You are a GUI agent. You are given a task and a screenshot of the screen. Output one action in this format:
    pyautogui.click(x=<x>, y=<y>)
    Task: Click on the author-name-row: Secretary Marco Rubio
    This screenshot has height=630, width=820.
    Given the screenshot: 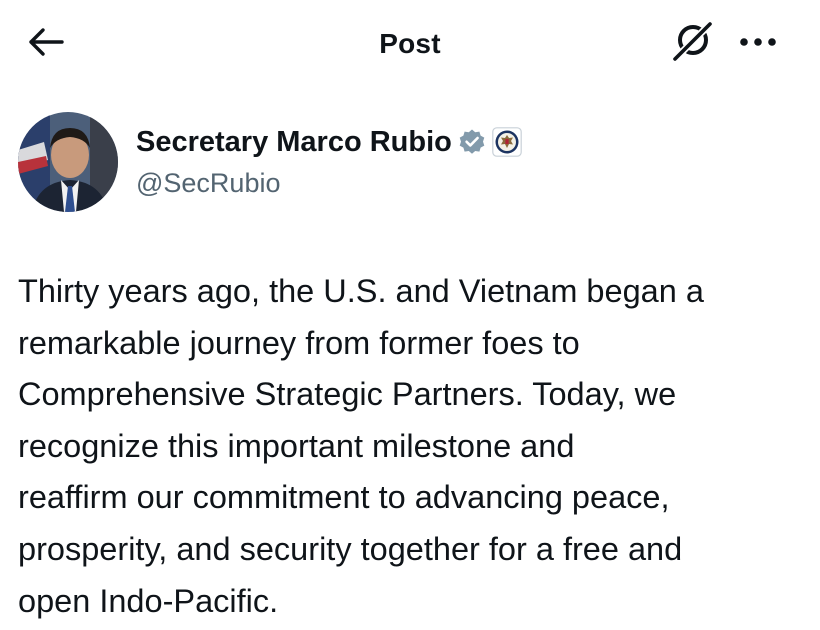 What is the action you would take?
    pyautogui.click(x=329, y=142)
    